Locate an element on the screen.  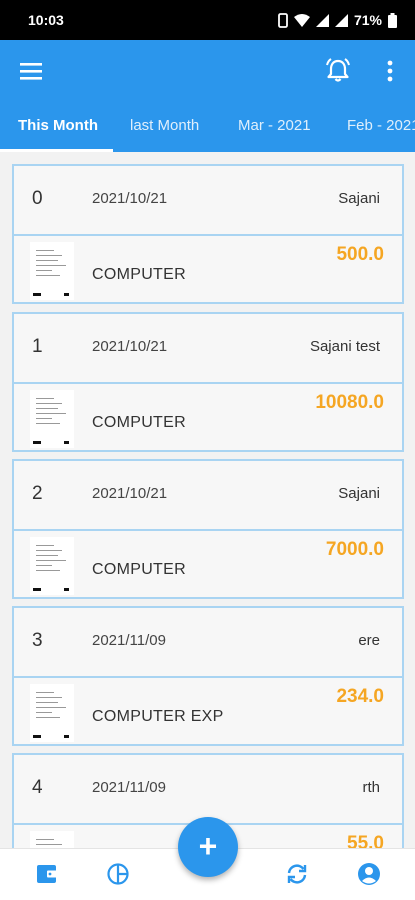
expense-index: 0 is located at coordinates (37, 198).